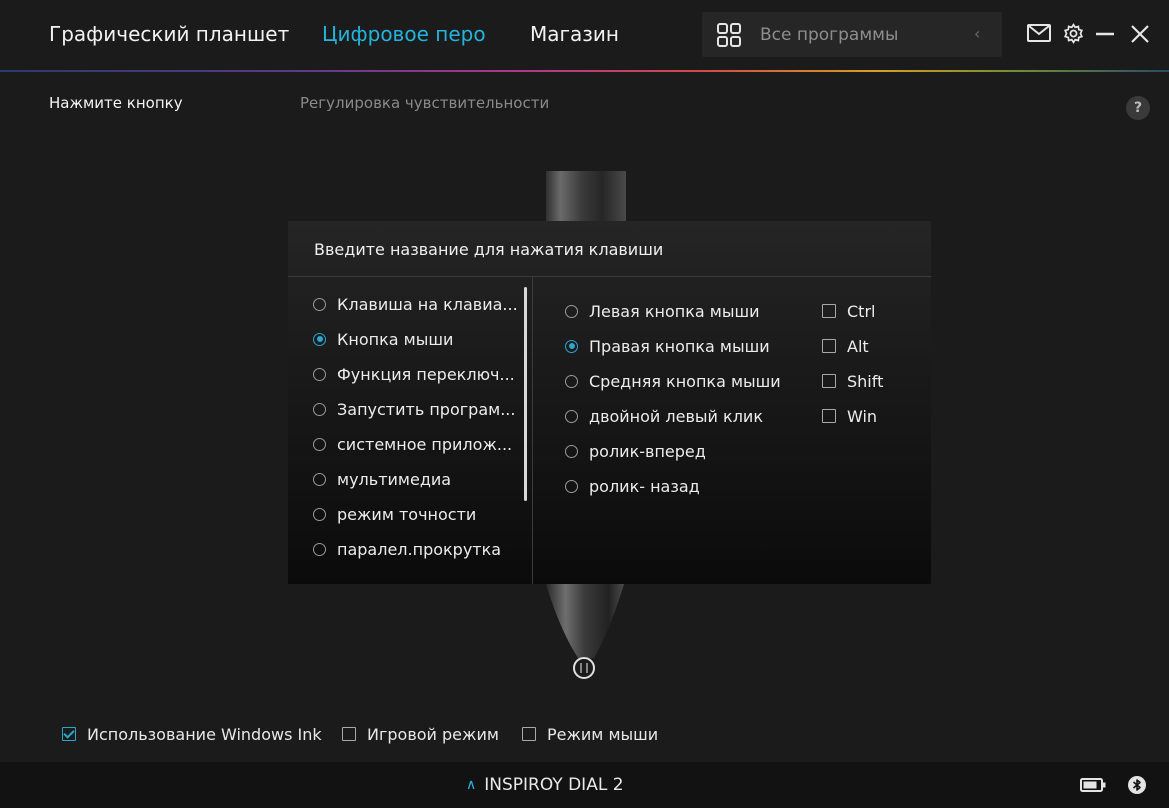 The height and width of the screenshot is (808, 1169). I want to click on tab-graphic-tablet: Графический планшет, so click(169, 34).